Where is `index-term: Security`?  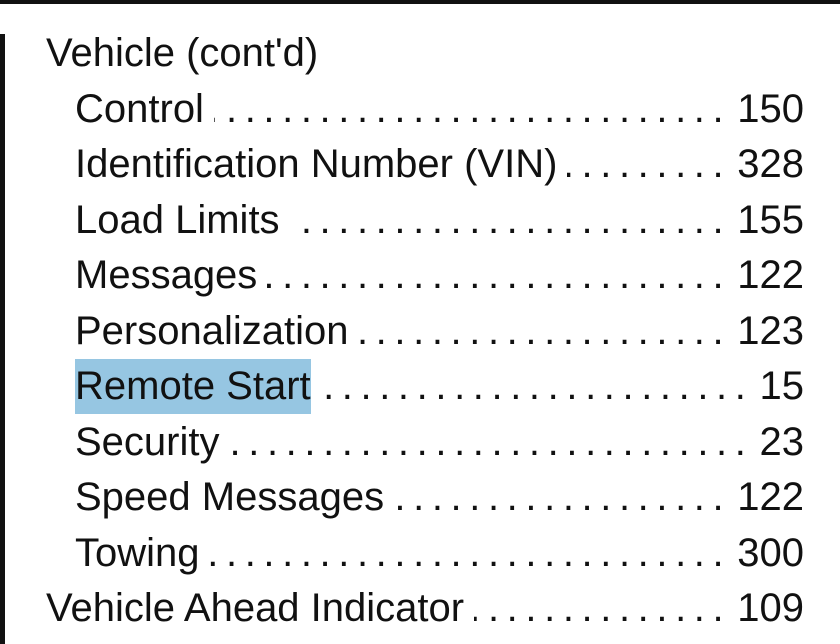
index-term: Security is located at coordinates (147, 441).